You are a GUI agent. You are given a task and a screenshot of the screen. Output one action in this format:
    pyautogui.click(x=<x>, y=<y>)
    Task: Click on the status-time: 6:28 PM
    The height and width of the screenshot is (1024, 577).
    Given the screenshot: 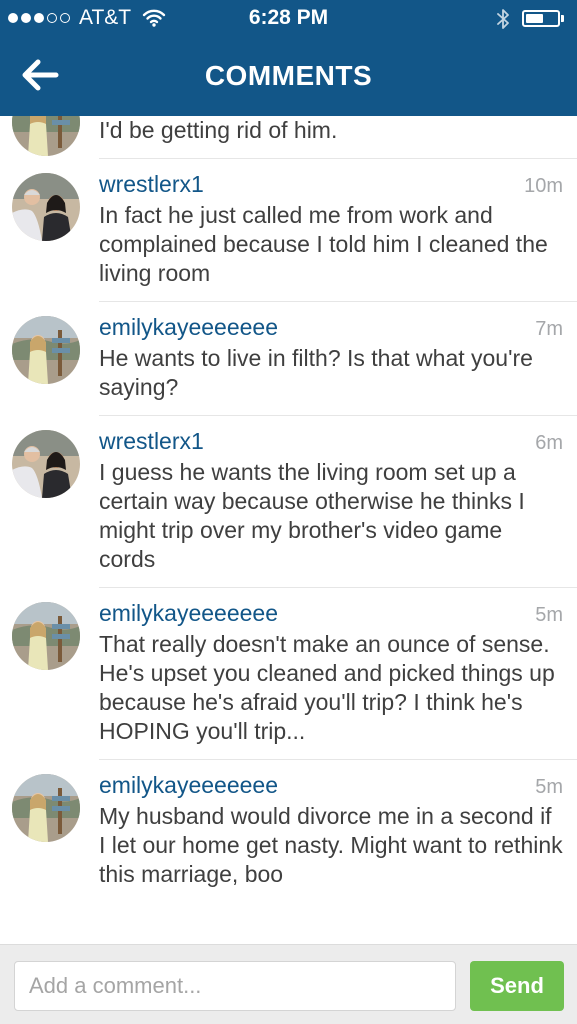 What is the action you would take?
    pyautogui.click(x=288, y=17)
    